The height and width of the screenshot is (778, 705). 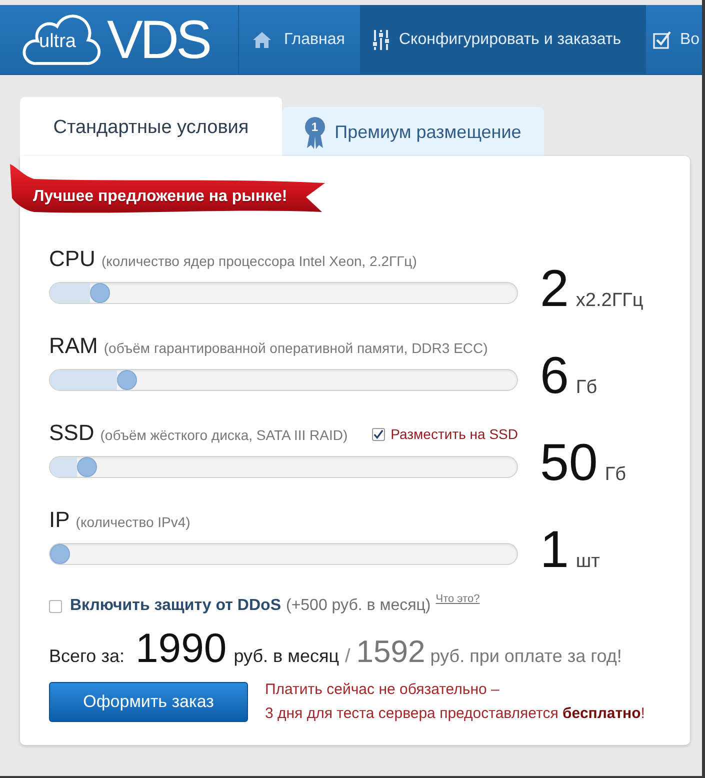 I want to click on slider-name: IP, so click(x=59, y=520).